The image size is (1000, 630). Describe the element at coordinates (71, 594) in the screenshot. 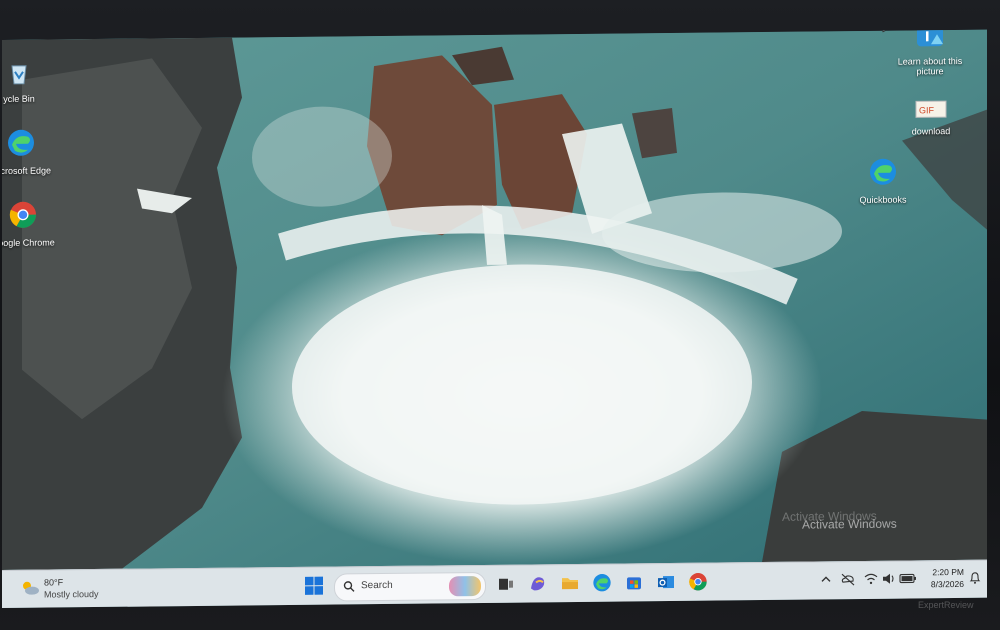

I see `weather-condition: Mostly cloudy` at that location.